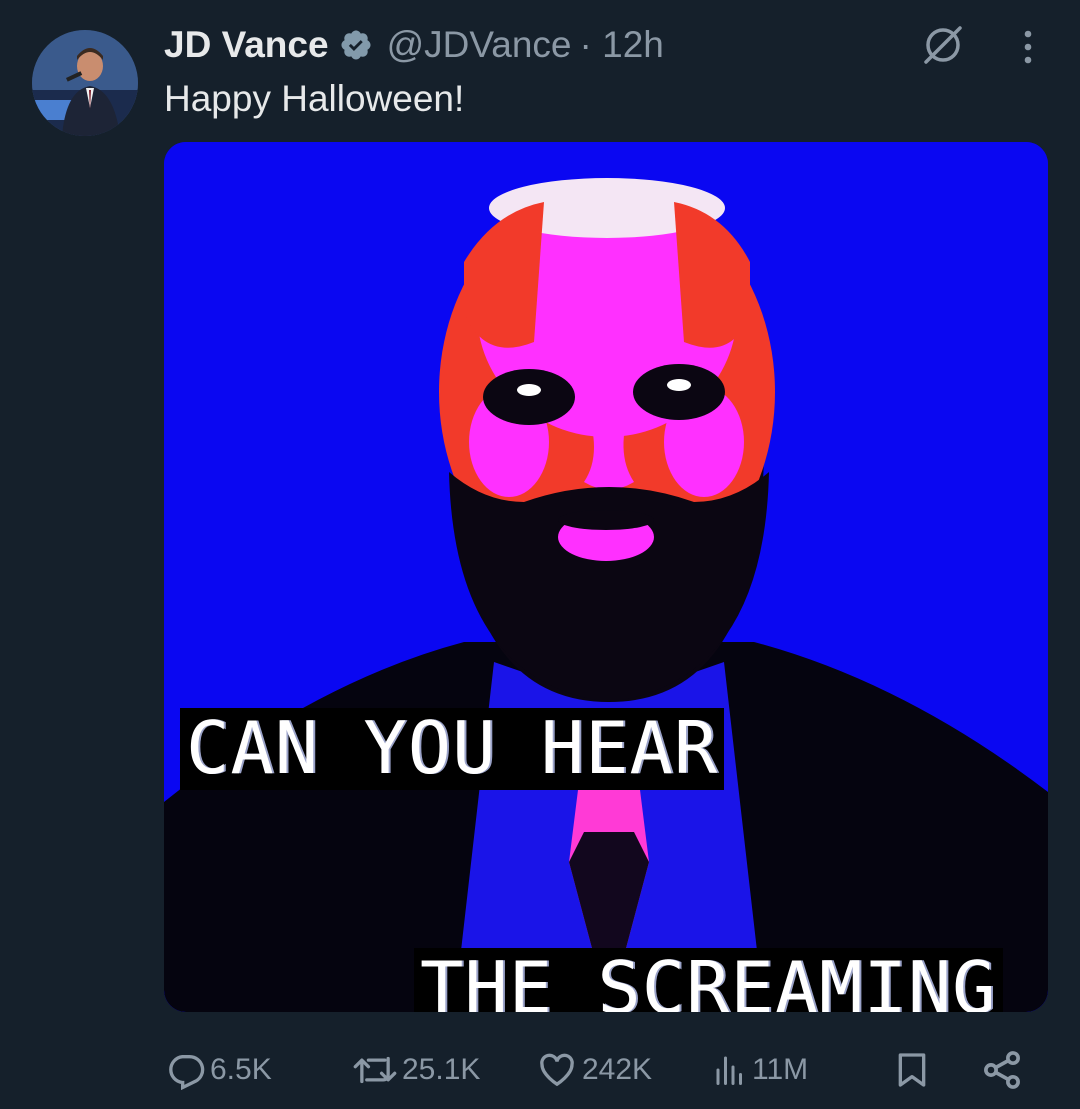 This screenshot has width=1080, height=1109. I want to click on tweet-action-bar: 6.5K 25.1K 242K 11M, so click(540, 1070).